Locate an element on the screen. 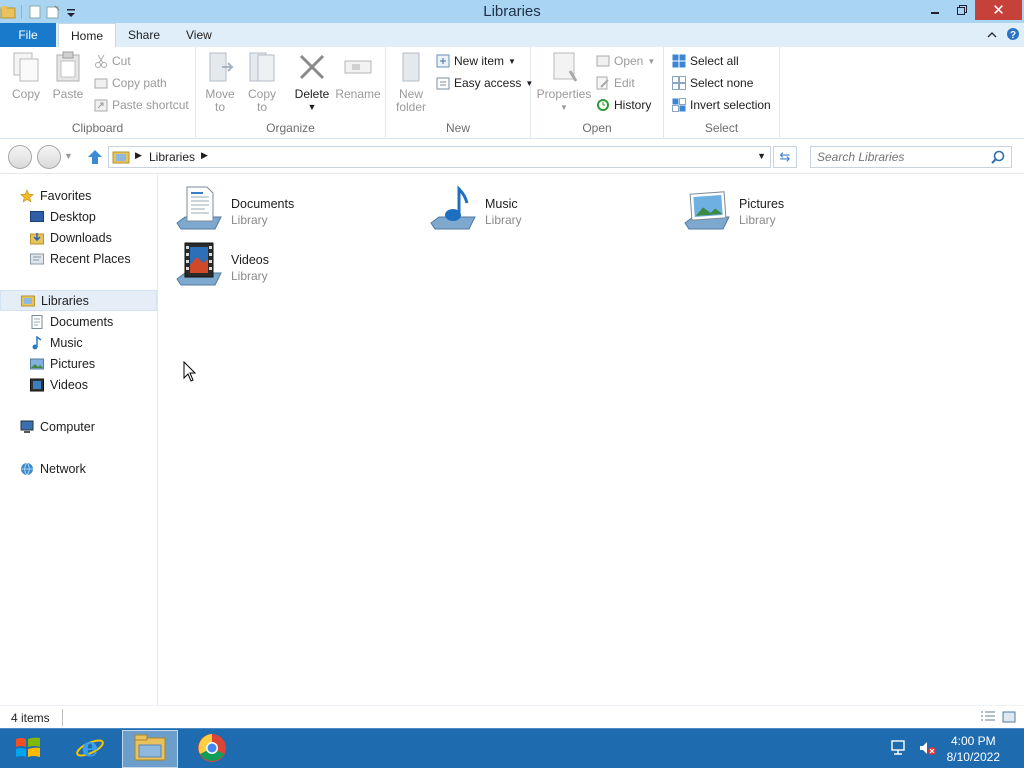 The height and width of the screenshot is (768, 1024). large-icons-view-icon is located at coordinates (1009, 718).